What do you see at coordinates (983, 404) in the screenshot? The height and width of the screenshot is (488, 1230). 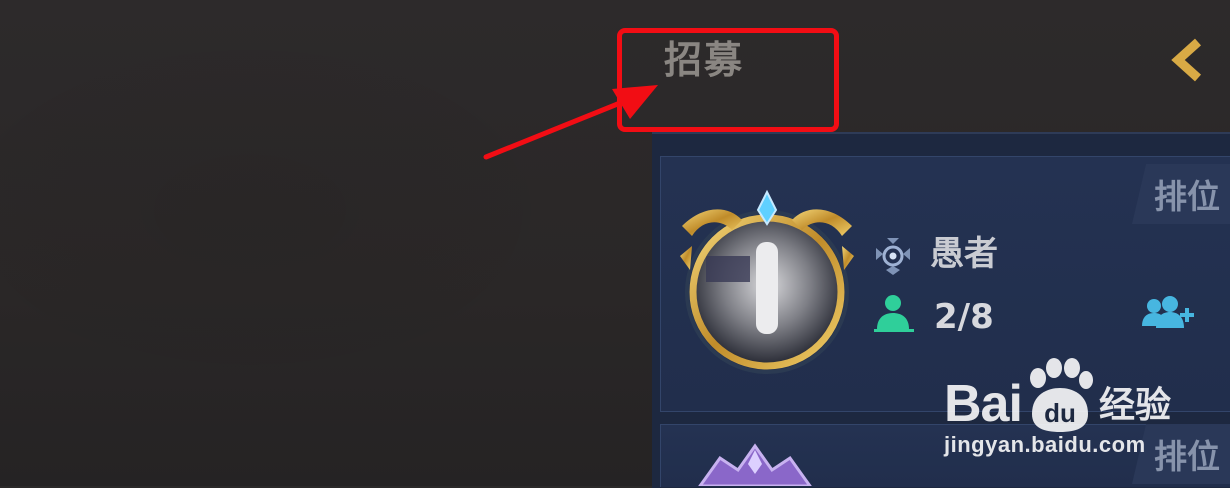 I see `watermark-logo-text: Bai` at bounding box center [983, 404].